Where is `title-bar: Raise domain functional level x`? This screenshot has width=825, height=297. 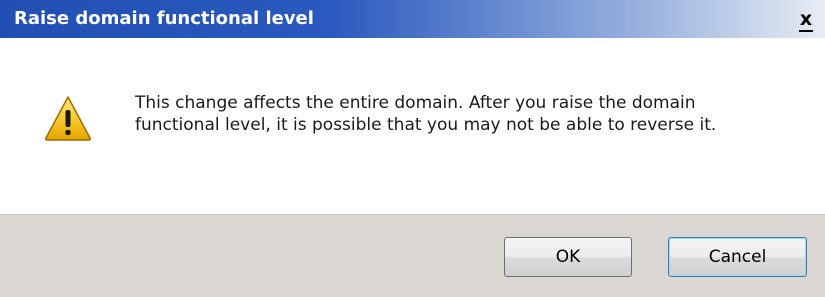 title-bar: Raise domain functional level x is located at coordinates (412, 19).